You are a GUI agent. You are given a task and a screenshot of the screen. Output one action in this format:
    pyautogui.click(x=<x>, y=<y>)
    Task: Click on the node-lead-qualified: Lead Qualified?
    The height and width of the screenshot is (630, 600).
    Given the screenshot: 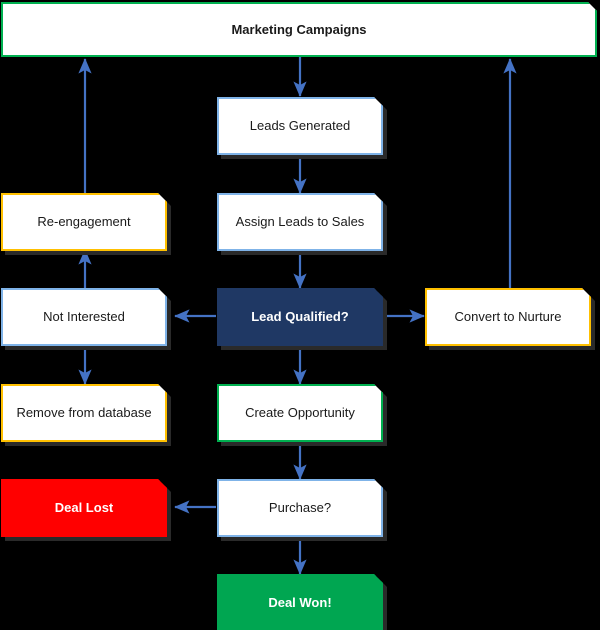 What is the action you would take?
    pyautogui.click(x=300, y=317)
    